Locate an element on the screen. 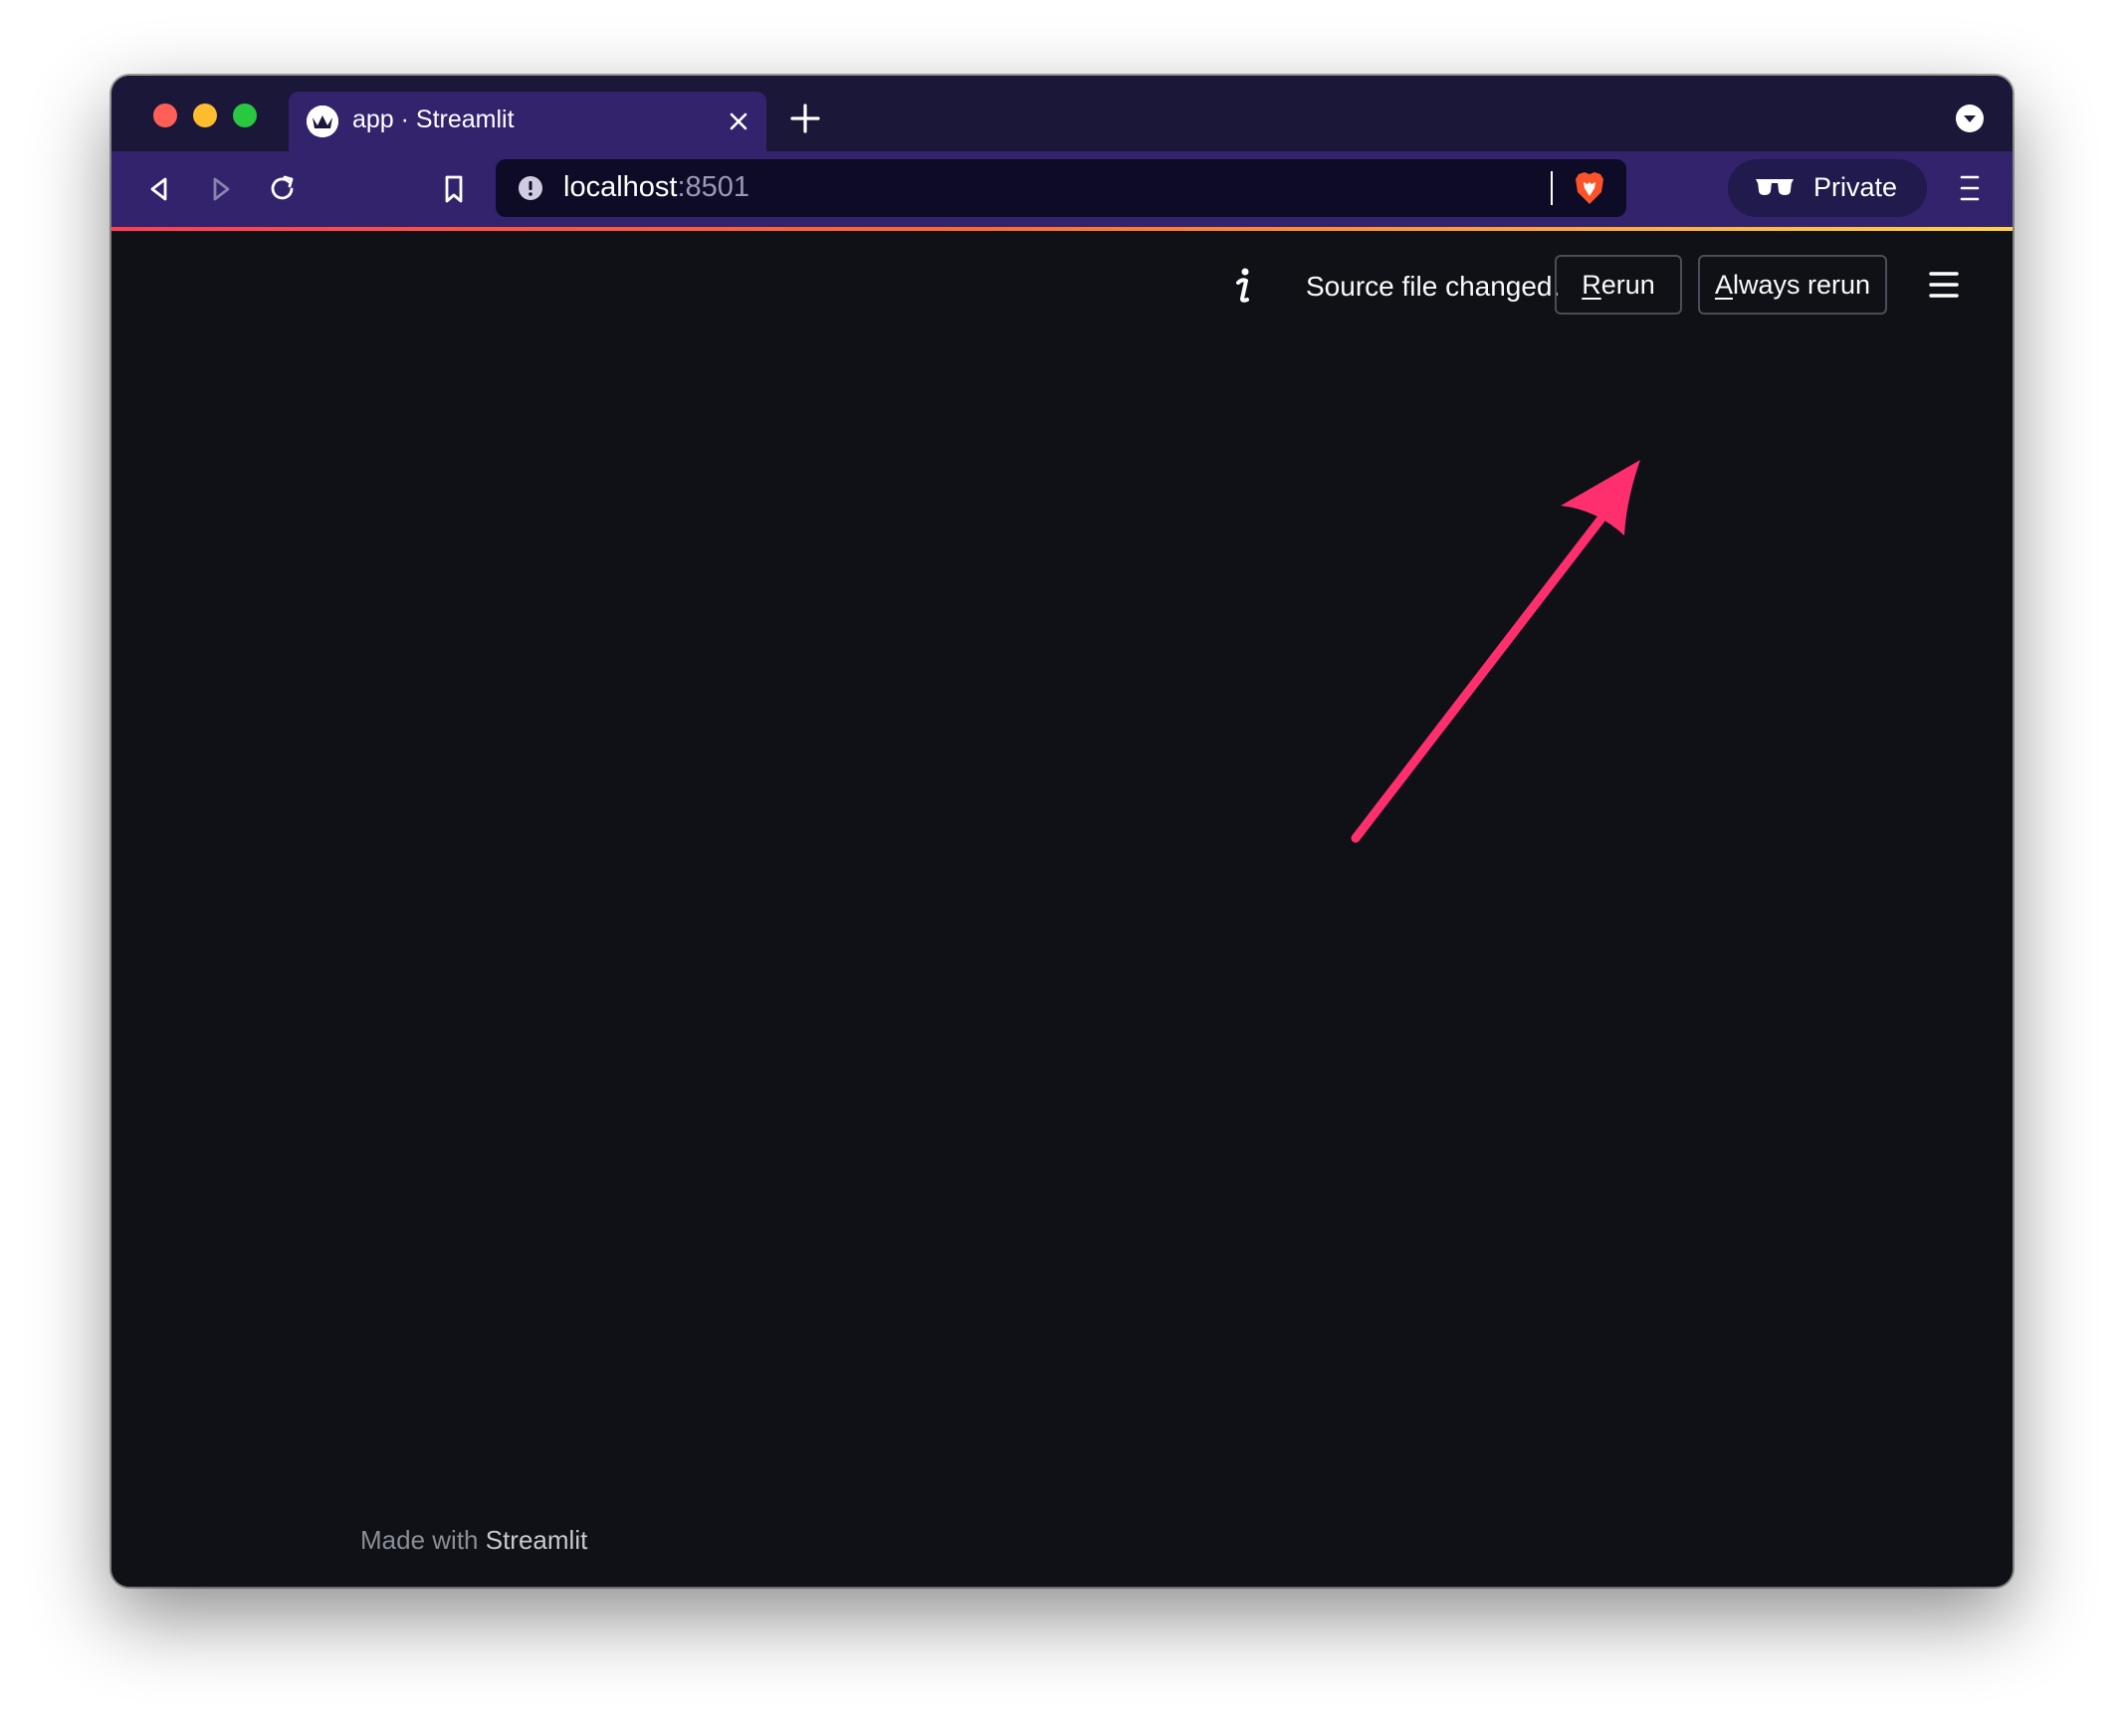  reload-icon is located at coordinates (283, 189).